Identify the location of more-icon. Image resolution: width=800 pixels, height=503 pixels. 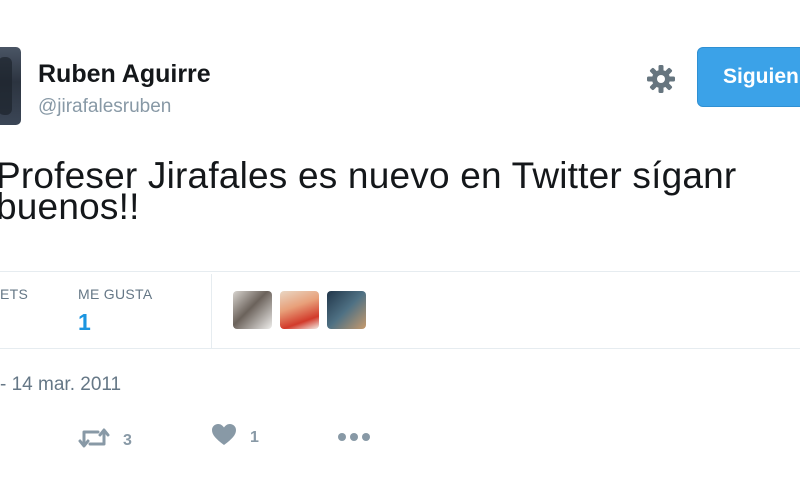
(354, 439).